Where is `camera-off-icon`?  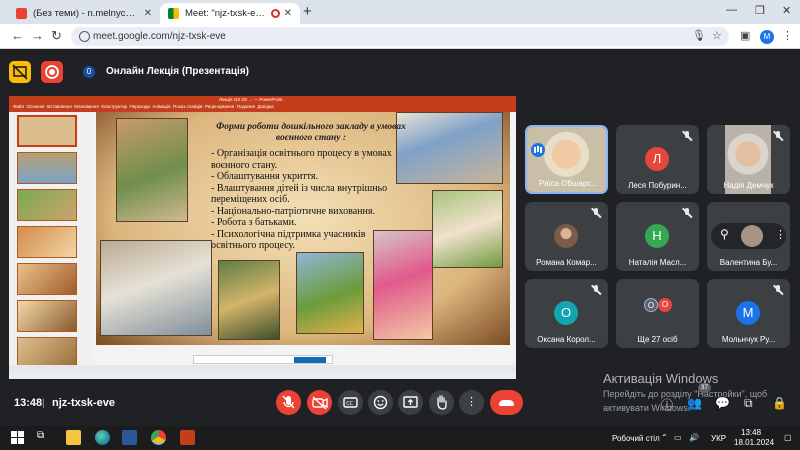 camera-off-icon is located at coordinates (320, 403).